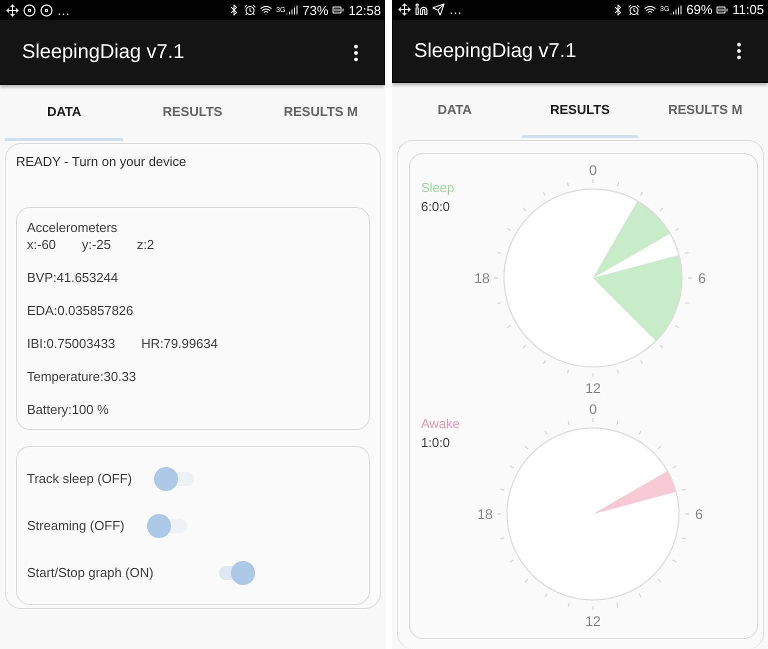  What do you see at coordinates (76, 525) in the screenshot?
I see `switch-label: Streaming (OFF)` at bounding box center [76, 525].